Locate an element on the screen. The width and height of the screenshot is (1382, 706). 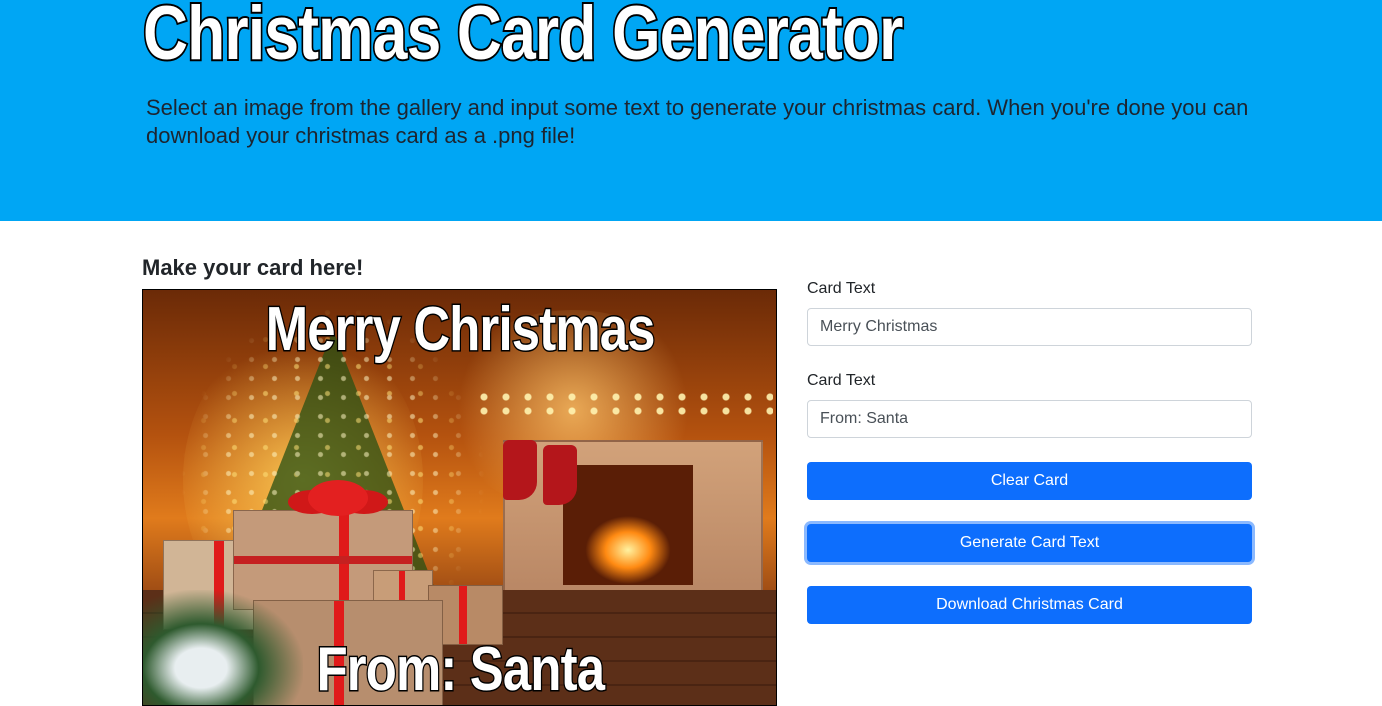
fire-image is located at coordinates (628, 525).